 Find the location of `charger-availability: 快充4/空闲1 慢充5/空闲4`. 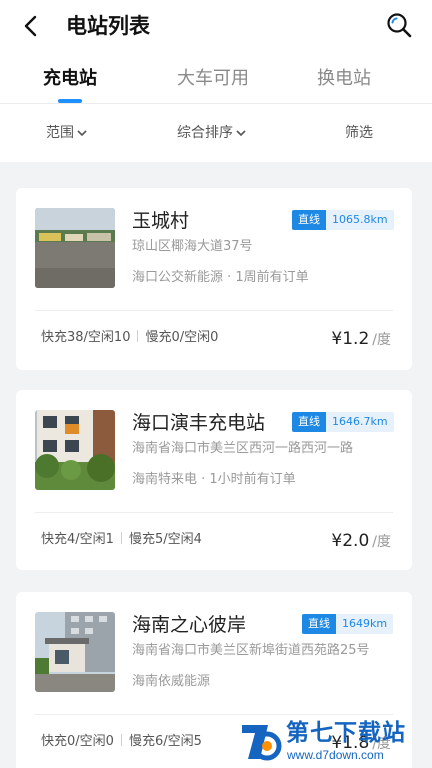

charger-availability: 快充4/空闲1 慢充5/空闲4 is located at coordinates (121, 540).